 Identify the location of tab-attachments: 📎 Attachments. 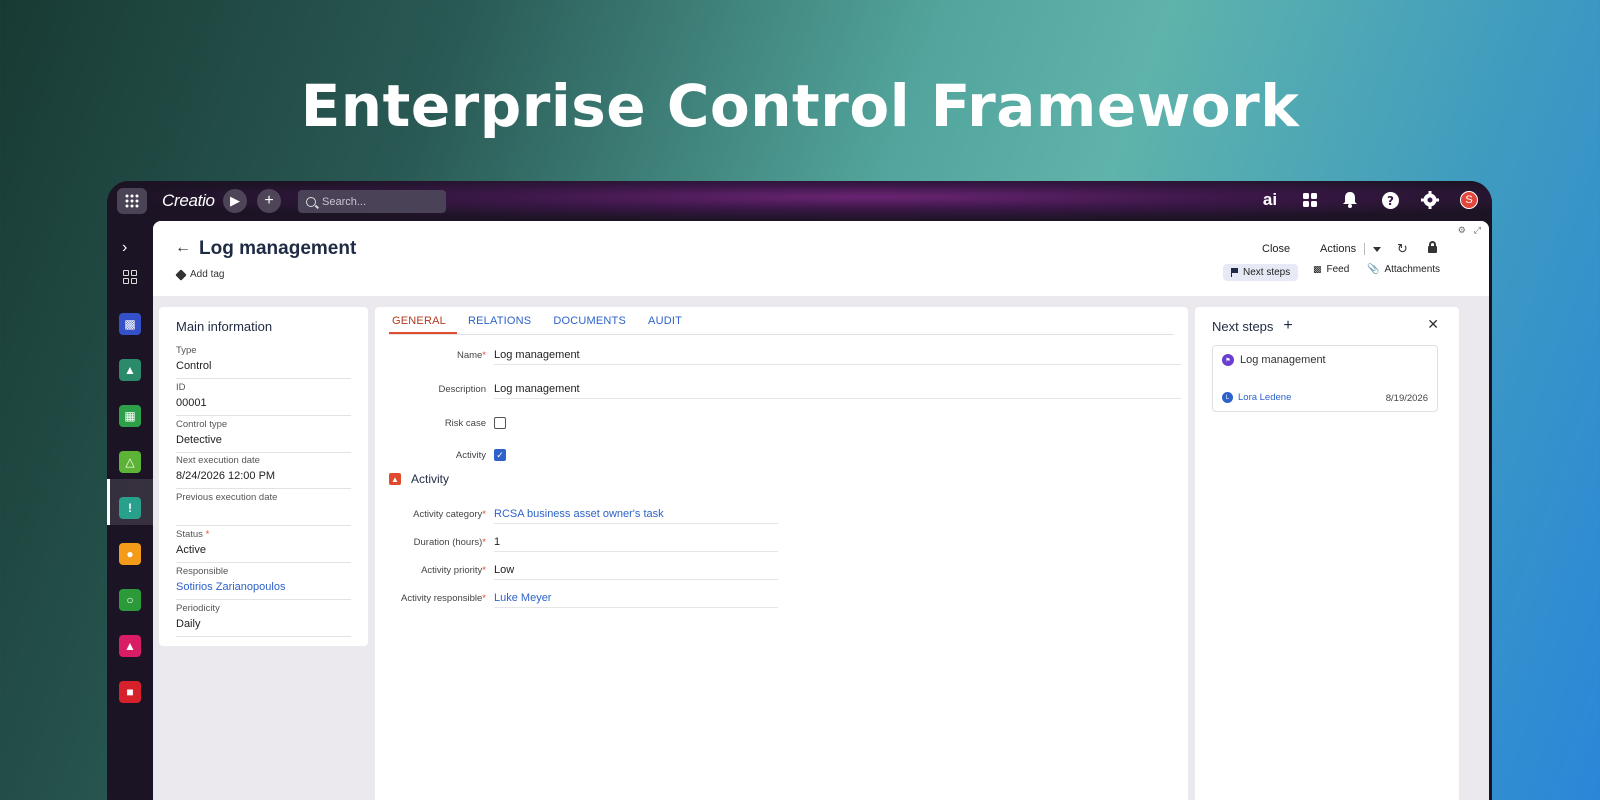
(1403, 269).